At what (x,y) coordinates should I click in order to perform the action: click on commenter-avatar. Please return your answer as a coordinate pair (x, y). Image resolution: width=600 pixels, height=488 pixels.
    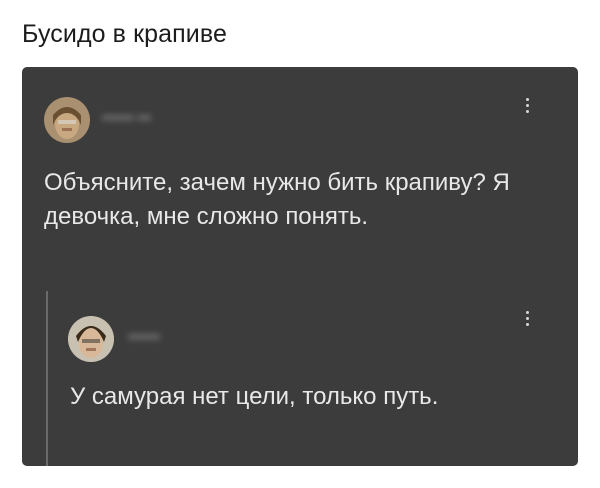
    Looking at the image, I should click on (67, 120).